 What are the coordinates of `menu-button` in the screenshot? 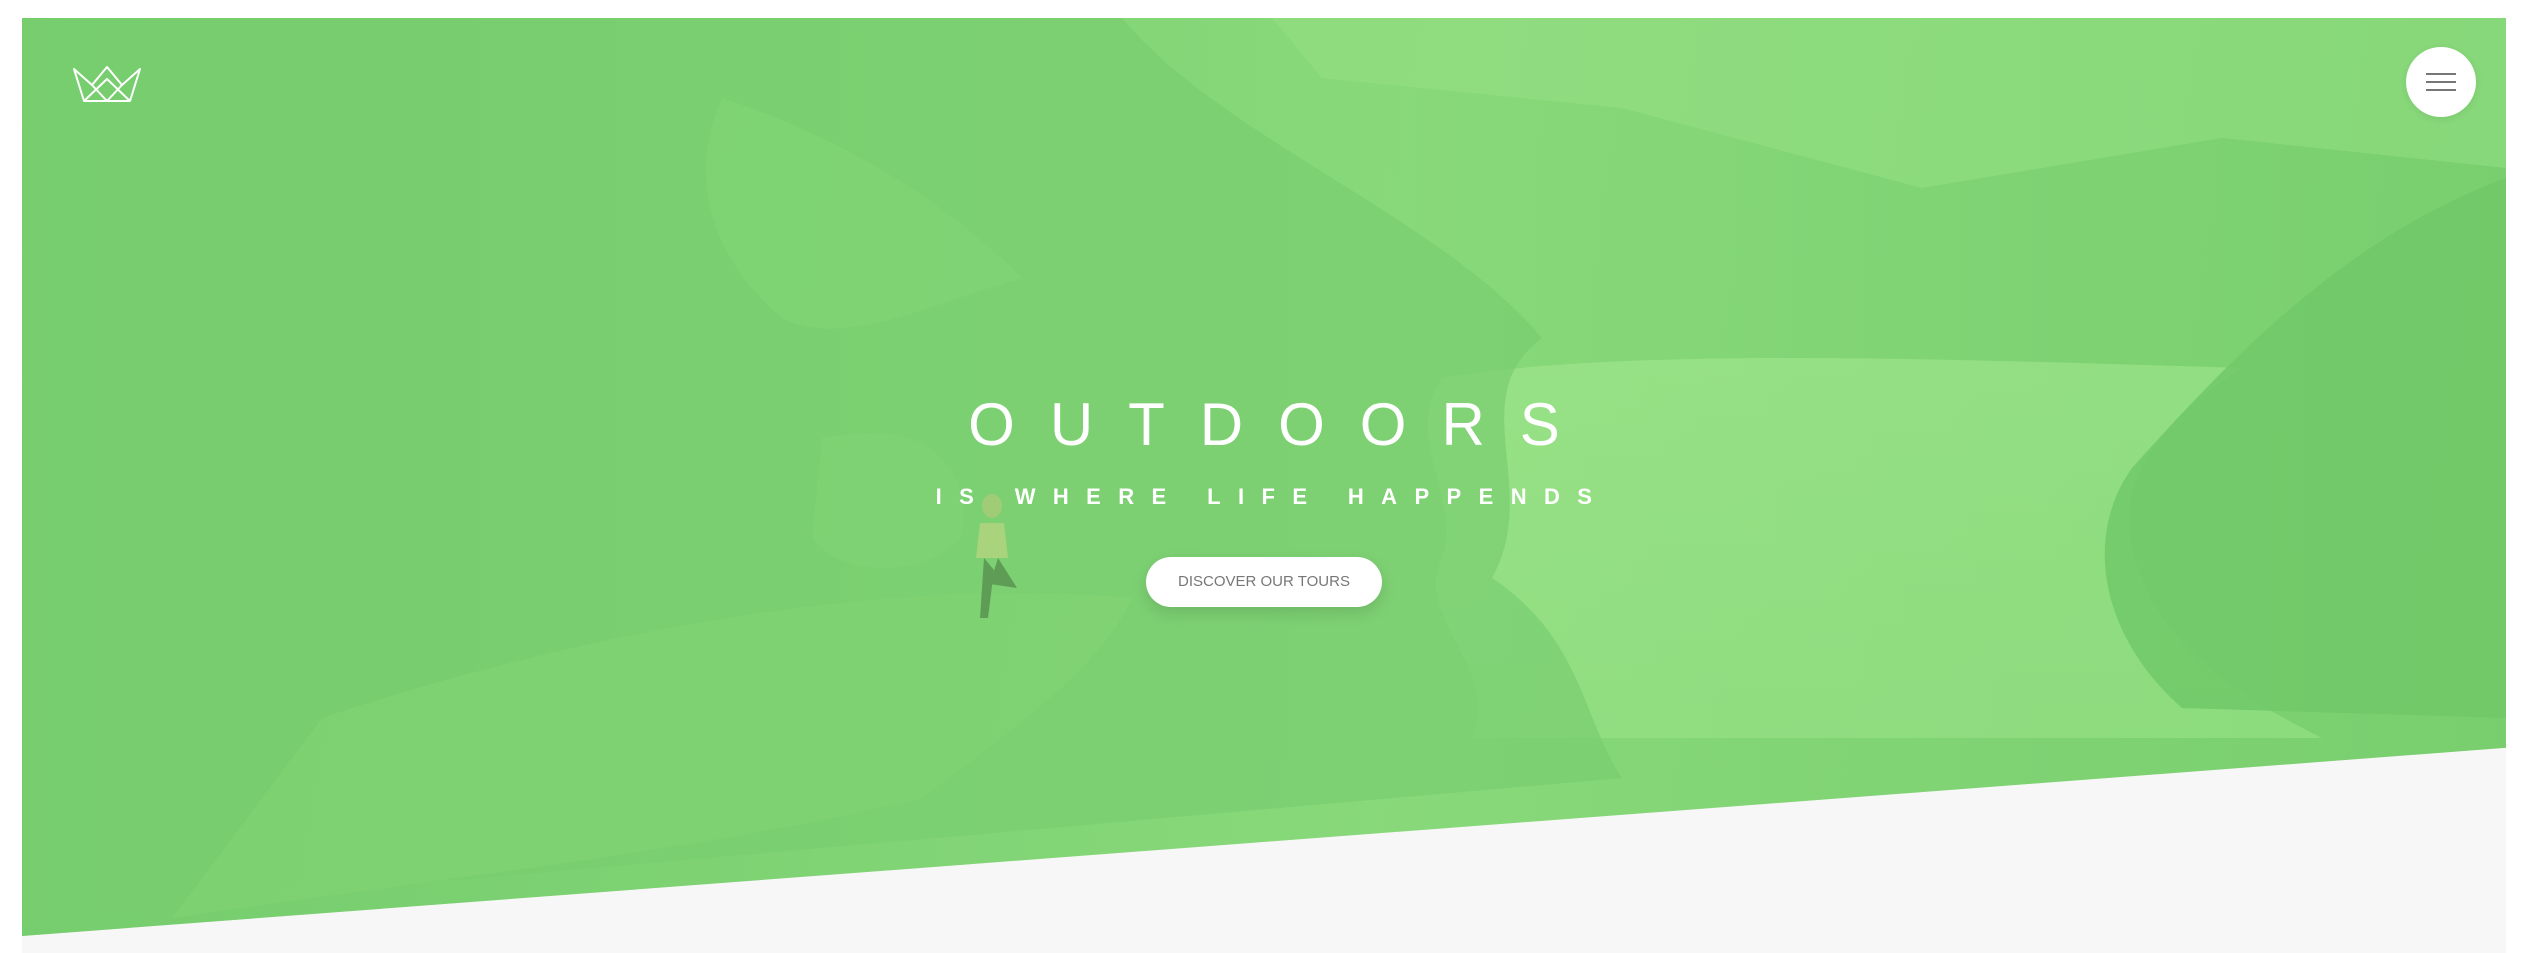 It's located at (2441, 82).